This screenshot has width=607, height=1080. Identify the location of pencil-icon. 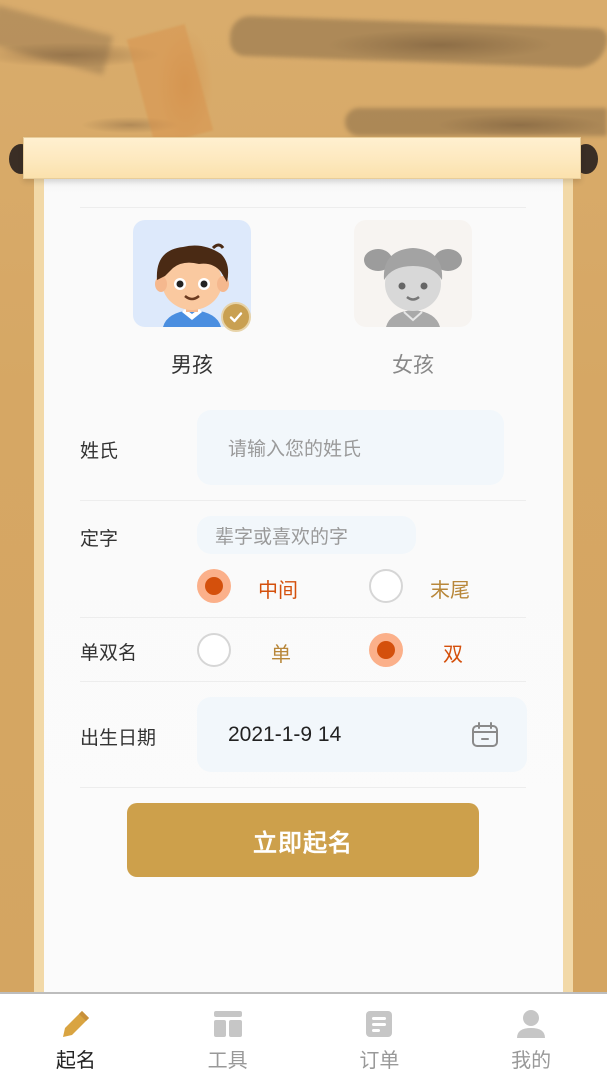
(76, 1024).